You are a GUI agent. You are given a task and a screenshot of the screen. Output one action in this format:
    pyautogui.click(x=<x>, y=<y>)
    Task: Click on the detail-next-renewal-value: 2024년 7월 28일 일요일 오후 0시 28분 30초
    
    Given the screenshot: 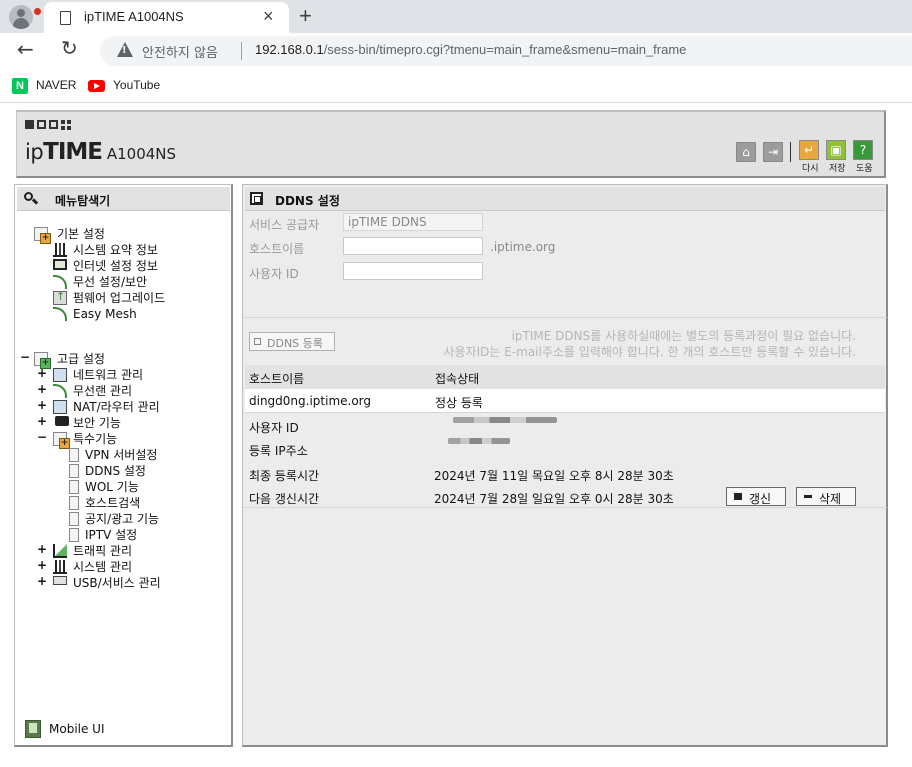 What is the action you would take?
    pyautogui.click(x=554, y=499)
    